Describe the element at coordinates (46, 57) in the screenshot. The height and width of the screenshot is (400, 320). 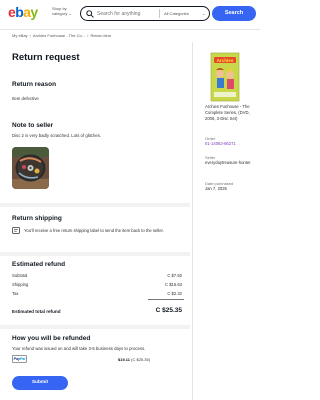
I see `page-title: Return request` at that location.